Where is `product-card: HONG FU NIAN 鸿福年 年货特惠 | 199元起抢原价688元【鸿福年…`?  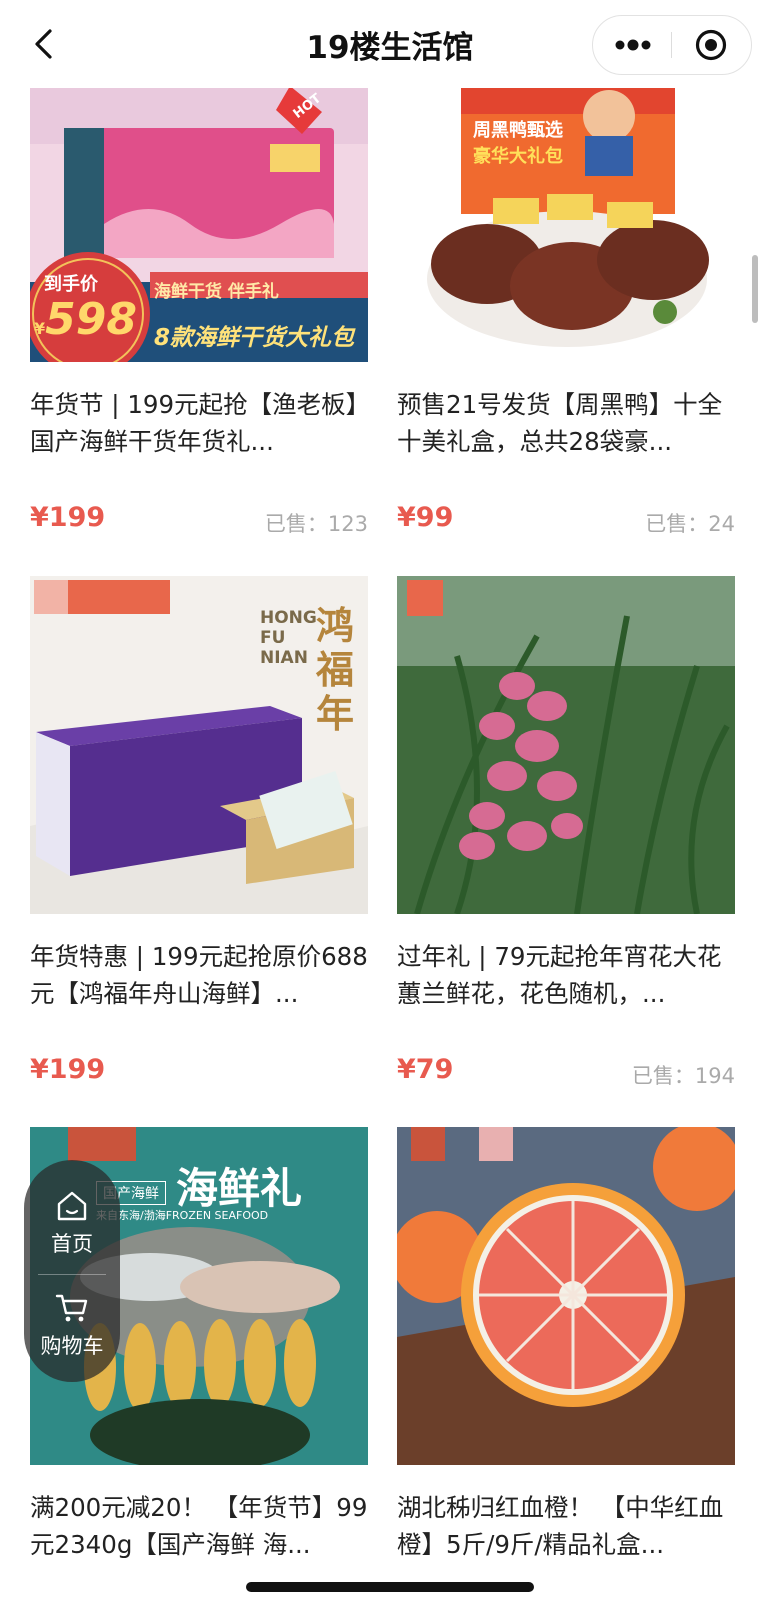
product-card: HONG FU NIAN 鸿福年 年货特惠 | 199元起抢原价688元【鸿福年… is located at coordinates (199, 836).